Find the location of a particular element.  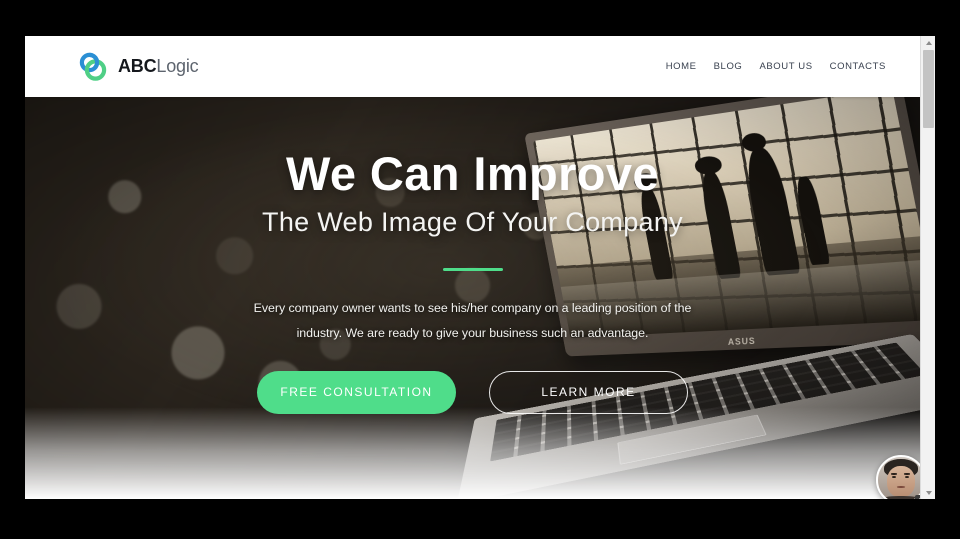

brand-name-bold: ABC is located at coordinates (137, 66).